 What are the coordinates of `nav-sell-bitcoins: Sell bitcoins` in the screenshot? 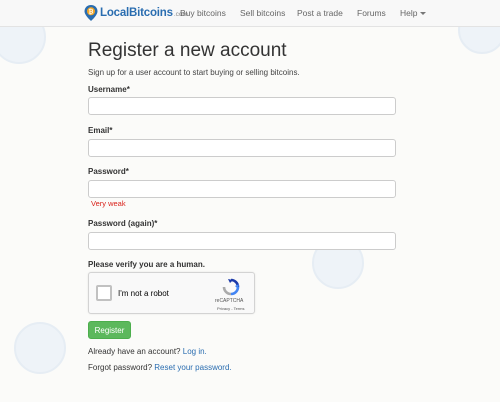 It's located at (262, 13).